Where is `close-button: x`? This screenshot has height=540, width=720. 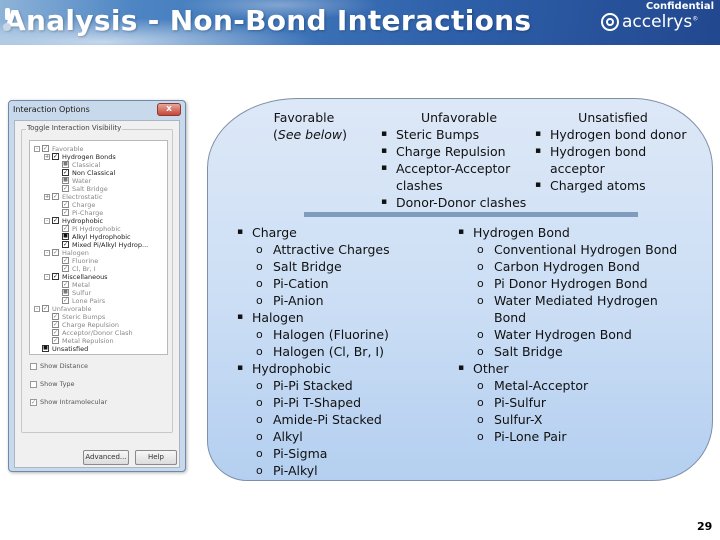 close-button: x is located at coordinates (169, 109).